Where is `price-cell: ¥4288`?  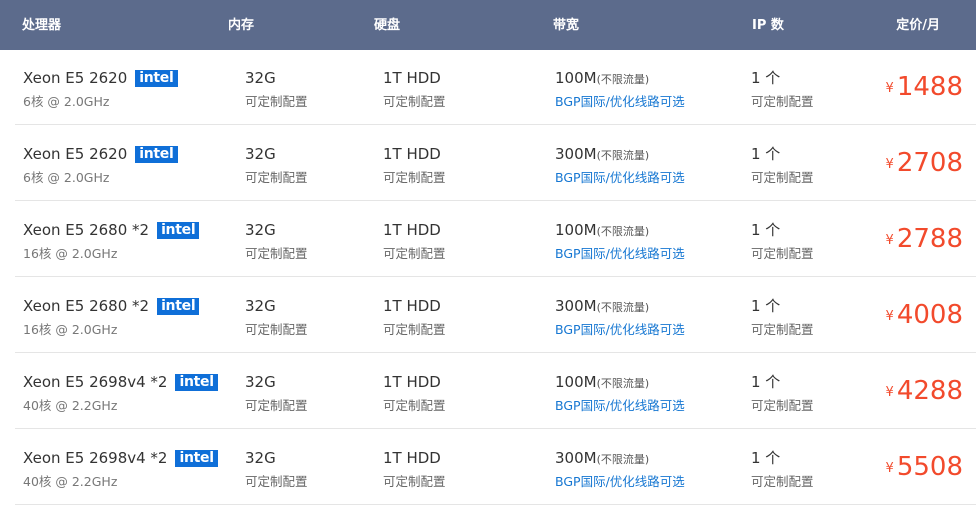
price-cell: ¥4288 is located at coordinates (924, 392).